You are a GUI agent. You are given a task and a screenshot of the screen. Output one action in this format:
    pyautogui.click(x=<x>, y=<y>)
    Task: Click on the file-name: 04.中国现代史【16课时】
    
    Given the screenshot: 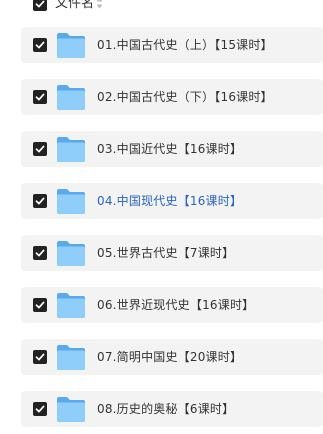 What is the action you would take?
    pyautogui.click(x=169, y=201)
    